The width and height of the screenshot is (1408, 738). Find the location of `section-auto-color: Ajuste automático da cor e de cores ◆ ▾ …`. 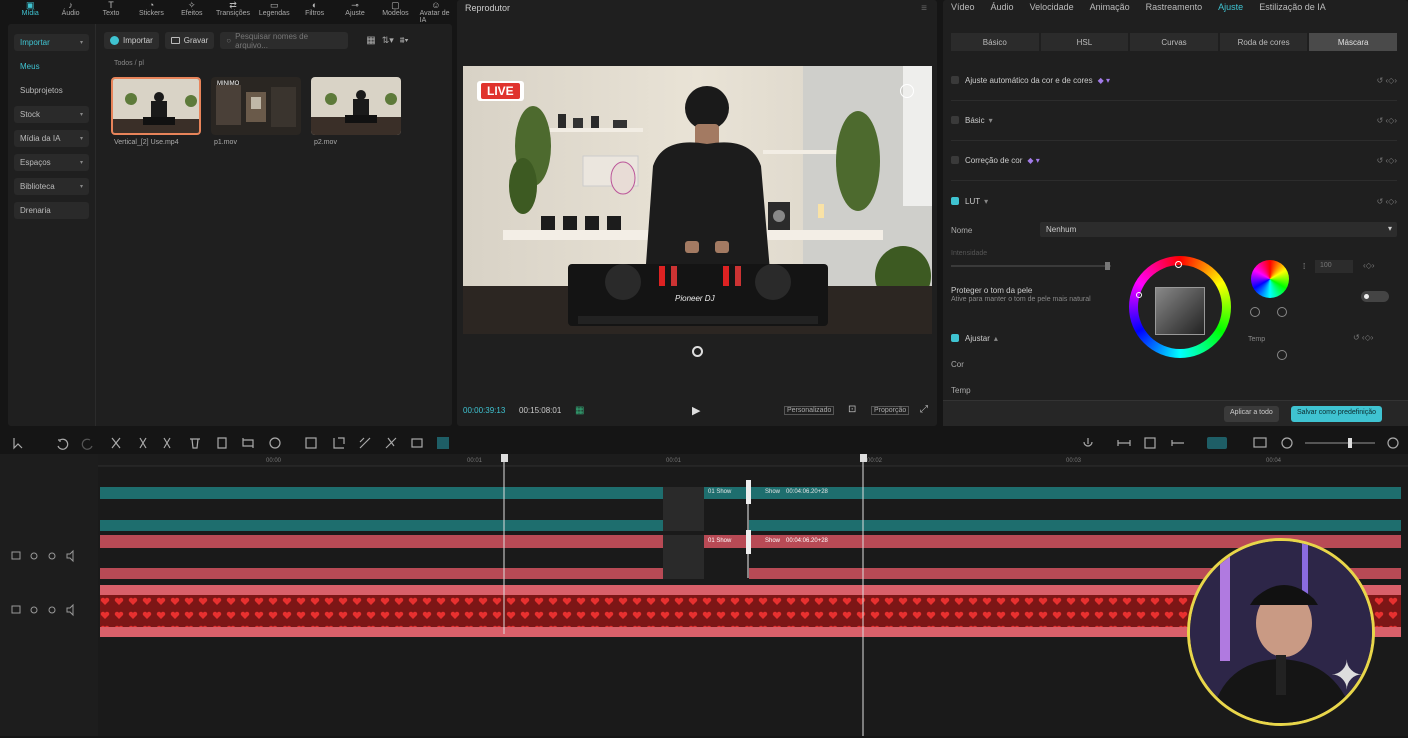

section-auto-color: Ajuste automático da cor e de cores ◆ ▾ … is located at coordinates (1174, 80).